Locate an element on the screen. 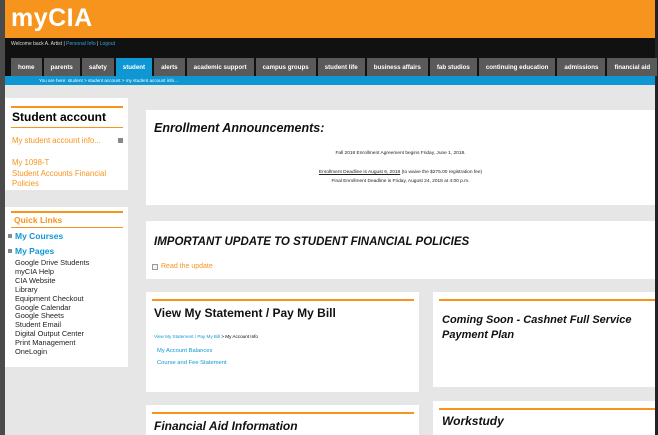 The image size is (658, 435). my-courses-link: My Courses is located at coordinates (39, 236).